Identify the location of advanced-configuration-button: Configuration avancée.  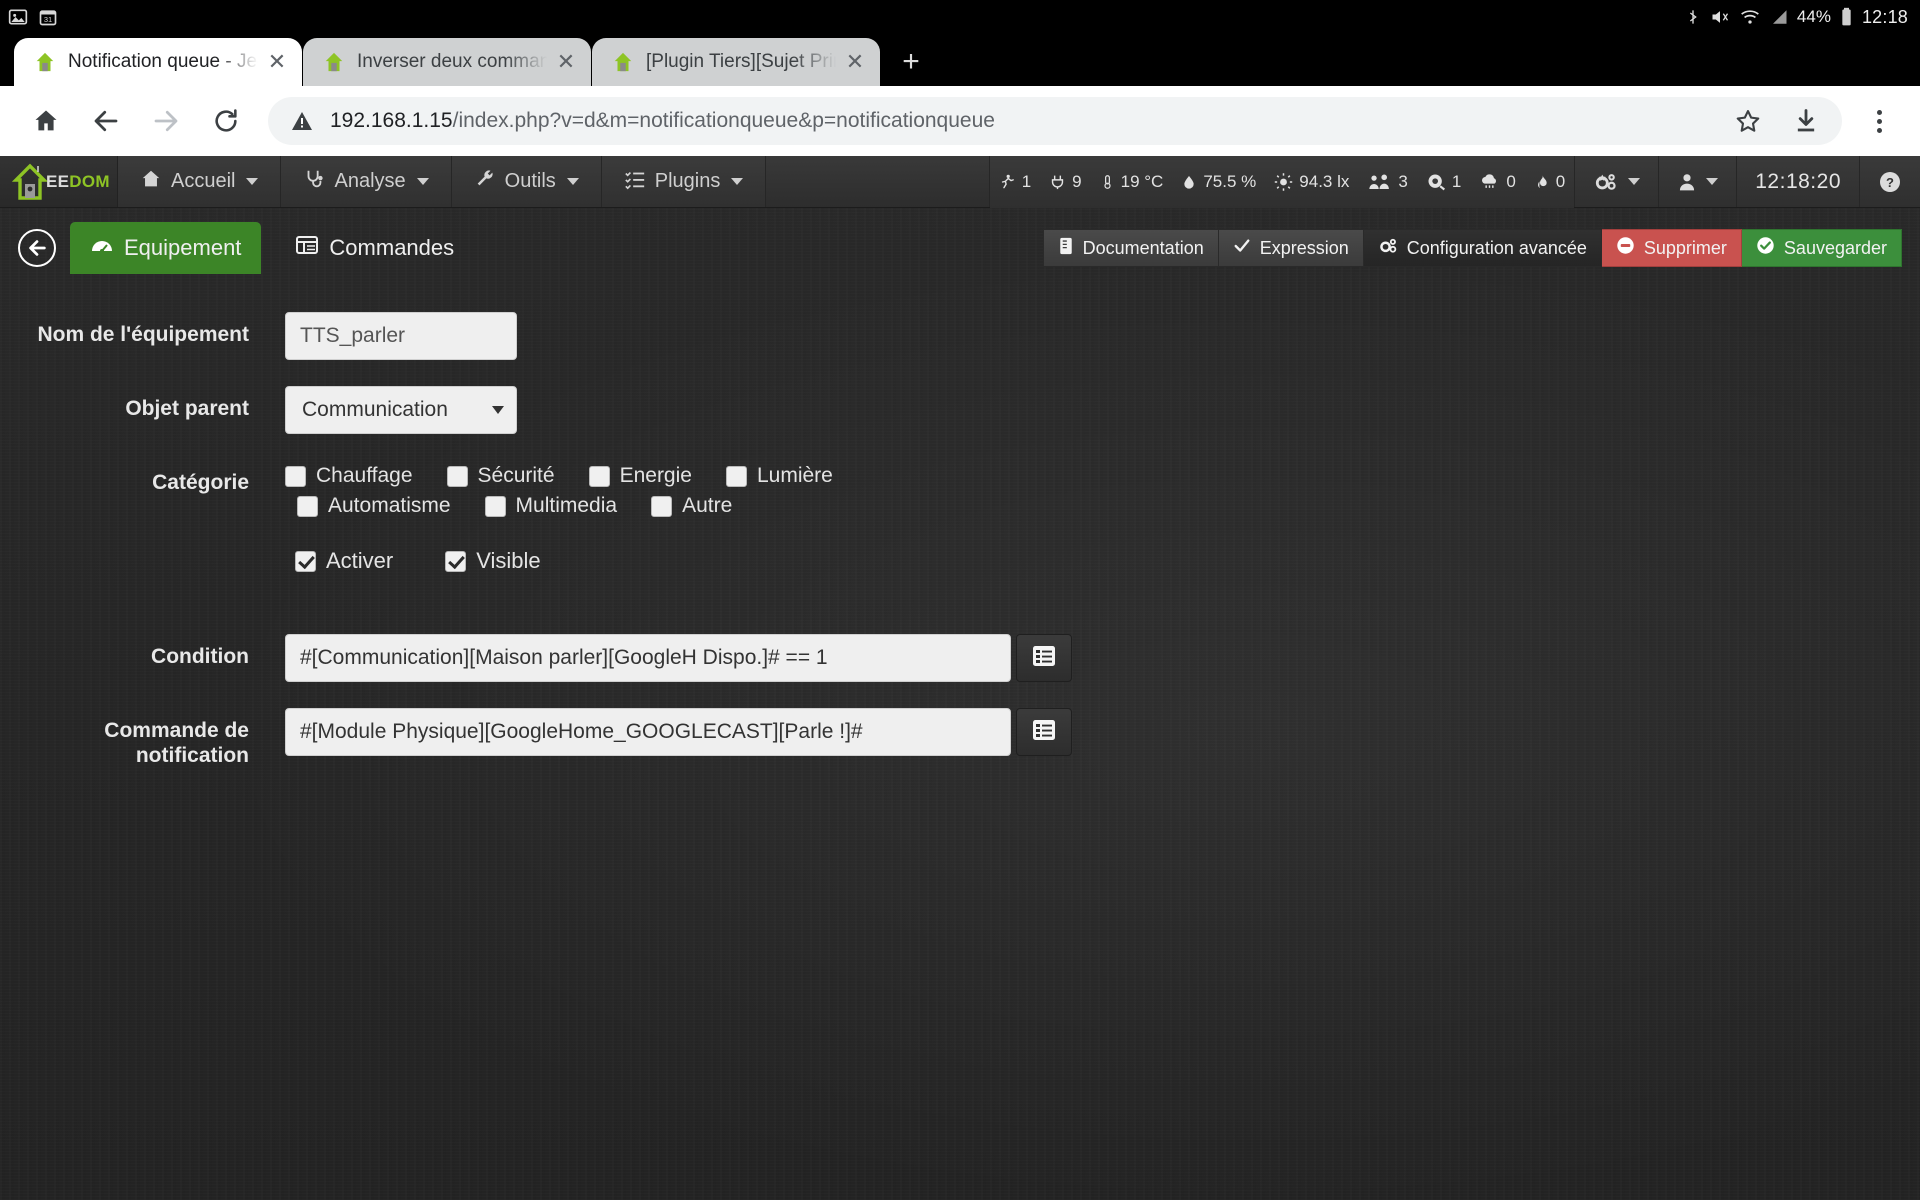
(1482, 248).